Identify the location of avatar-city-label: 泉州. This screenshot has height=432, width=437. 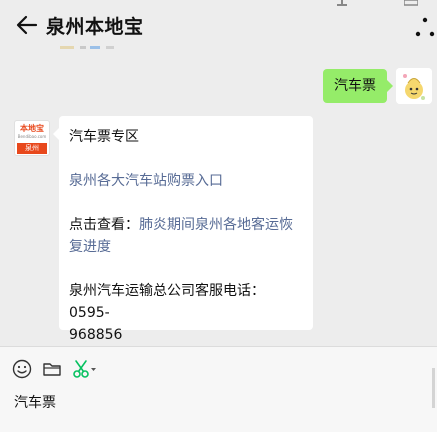
(32, 148).